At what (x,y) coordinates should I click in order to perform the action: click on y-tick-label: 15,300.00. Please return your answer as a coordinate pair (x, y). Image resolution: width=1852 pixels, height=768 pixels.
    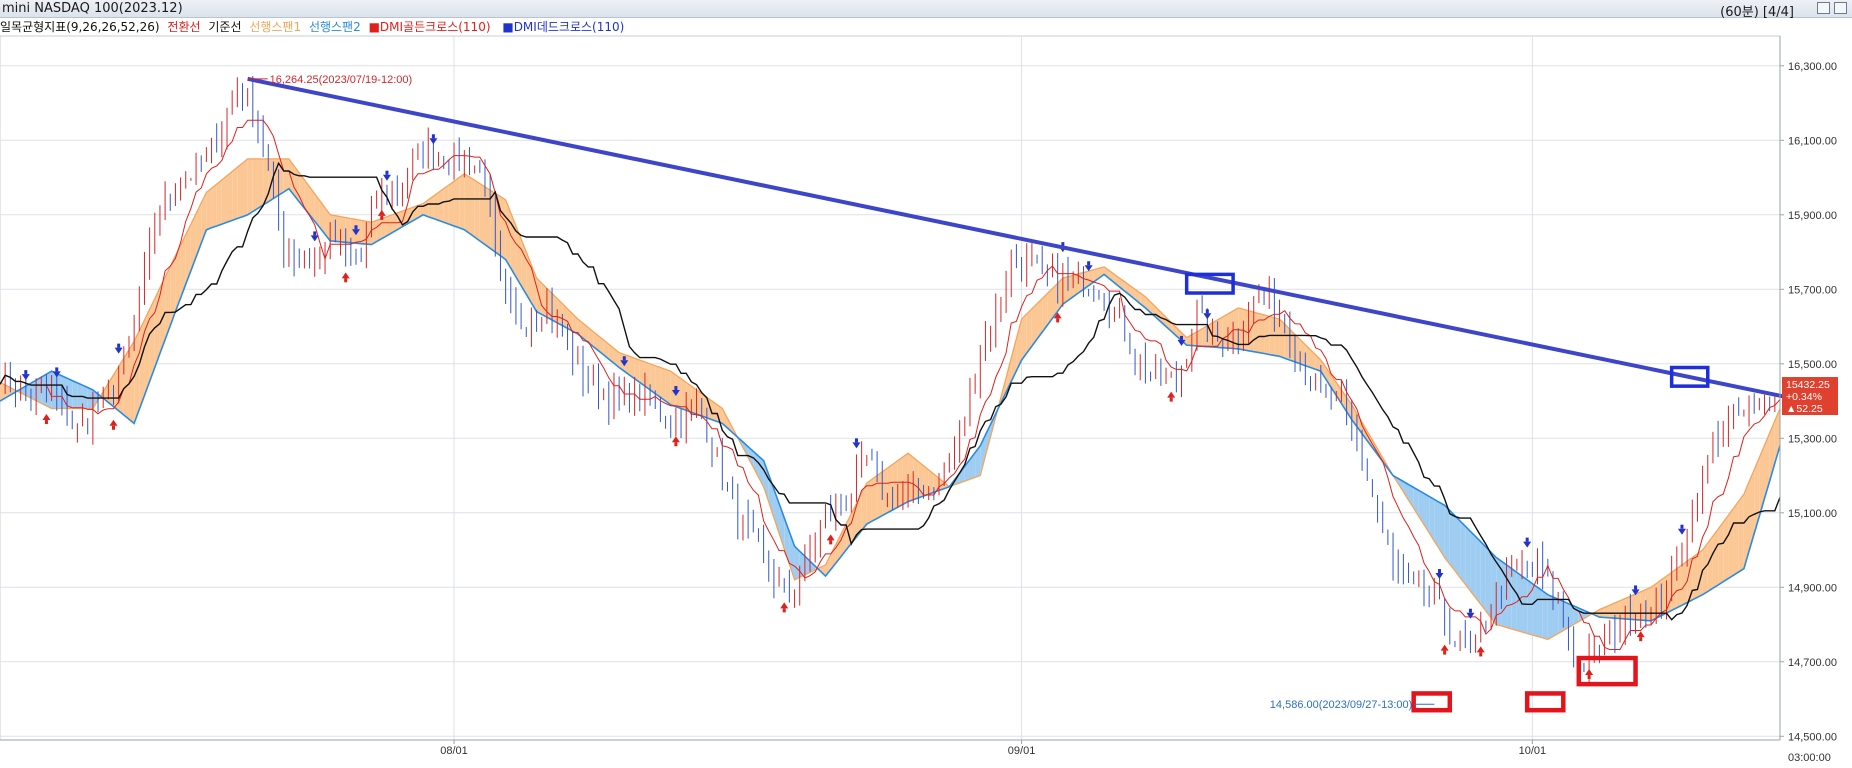
    Looking at the image, I should click on (1812, 439).